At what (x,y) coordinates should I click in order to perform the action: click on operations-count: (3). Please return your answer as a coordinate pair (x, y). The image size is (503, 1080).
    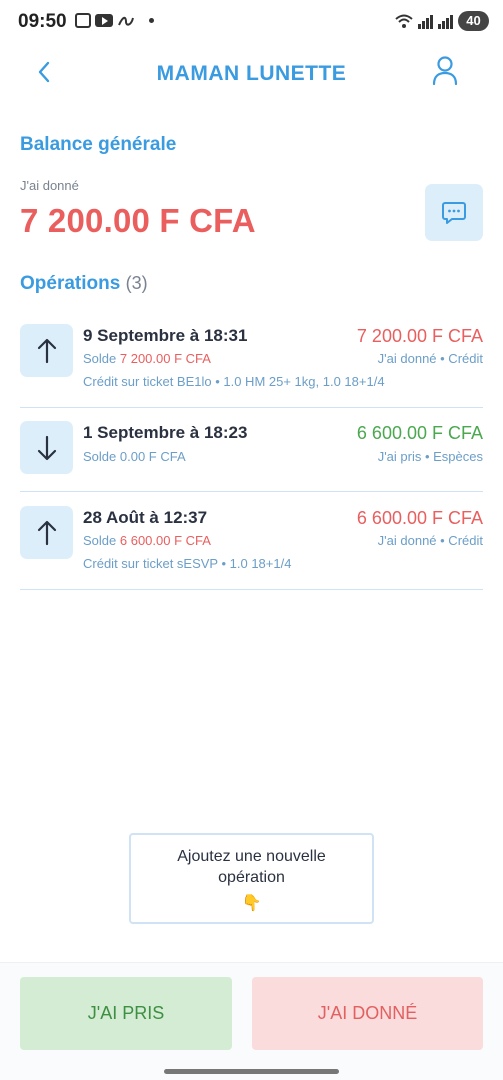
    Looking at the image, I should click on (136, 283).